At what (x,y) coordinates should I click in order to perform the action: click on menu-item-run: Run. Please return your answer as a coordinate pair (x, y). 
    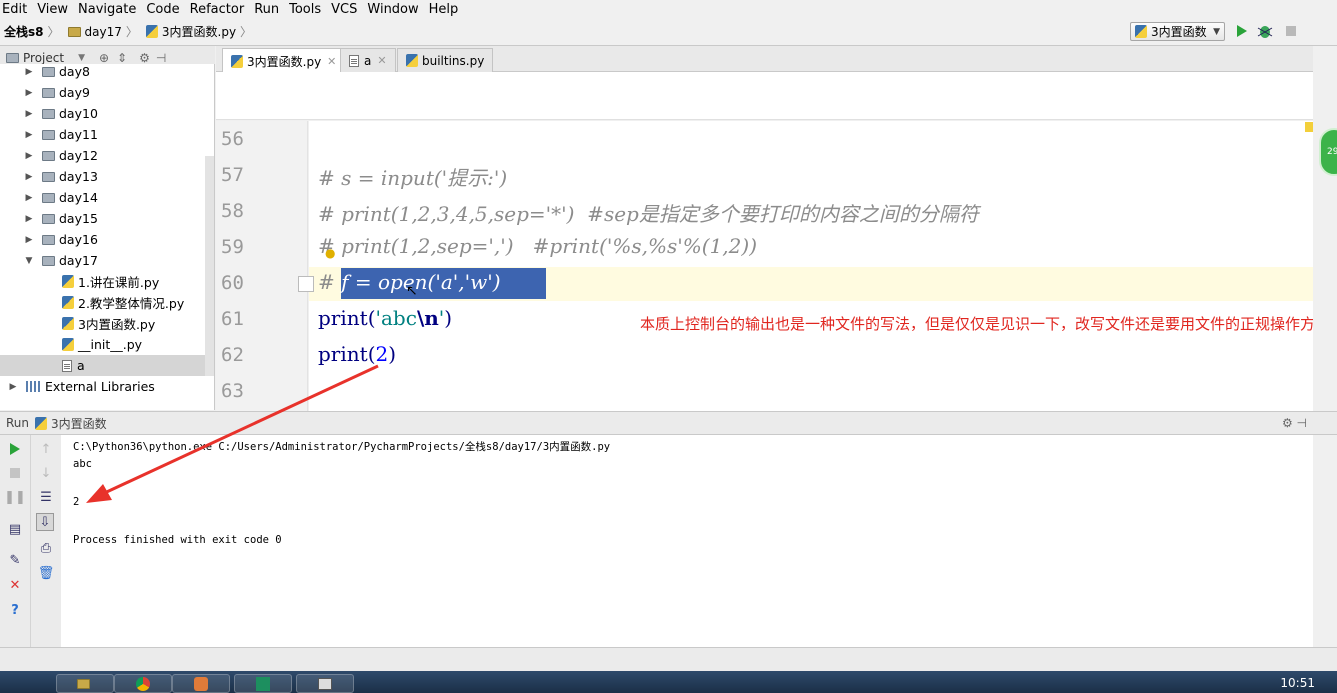
    Looking at the image, I should click on (266, 9).